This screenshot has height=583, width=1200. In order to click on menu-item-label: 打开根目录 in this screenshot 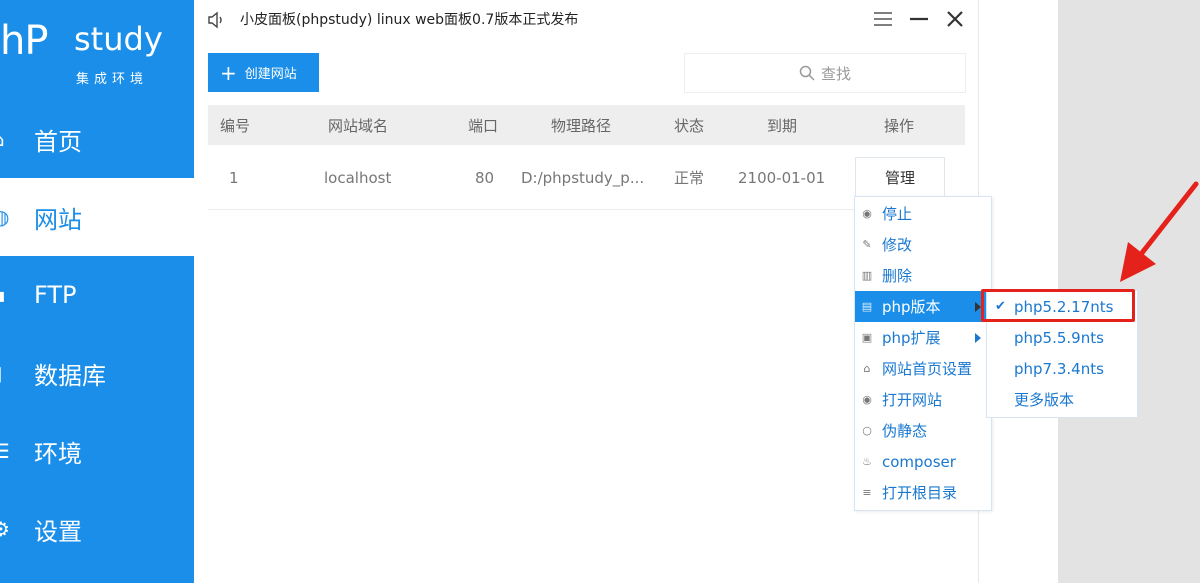, I will do `click(920, 493)`.